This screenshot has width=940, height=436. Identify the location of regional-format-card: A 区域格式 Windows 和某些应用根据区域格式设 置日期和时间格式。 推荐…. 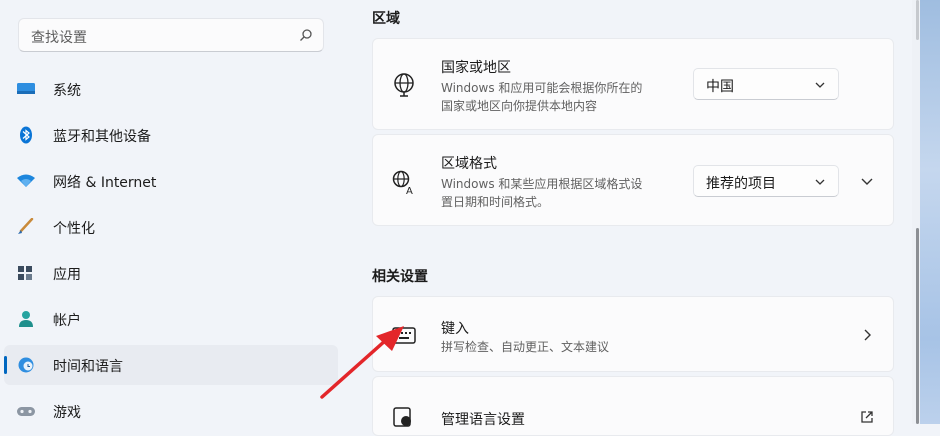
(633, 180).